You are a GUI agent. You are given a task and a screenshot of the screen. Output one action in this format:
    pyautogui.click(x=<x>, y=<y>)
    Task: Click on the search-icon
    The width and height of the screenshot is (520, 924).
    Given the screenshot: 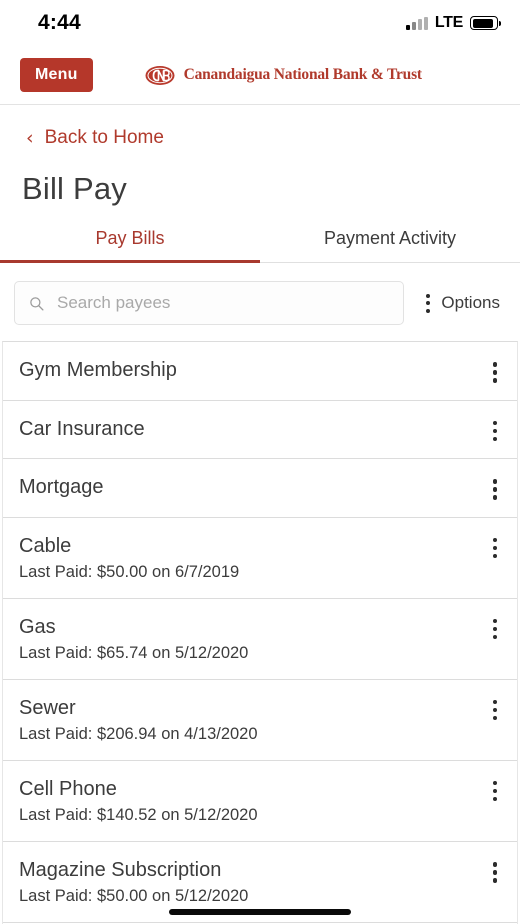 What is the action you would take?
    pyautogui.click(x=37, y=303)
    